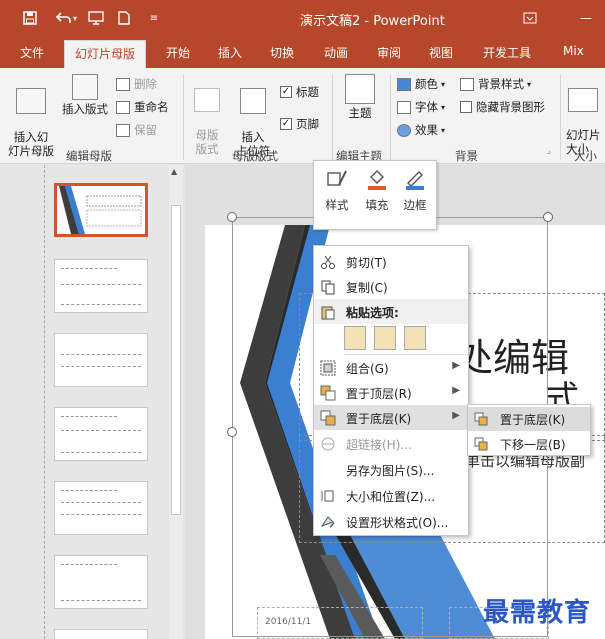 Image resolution: width=605 pixels, height=639 pixels. Describe the element at coordinates (176, 360) in the screenshot. I see `scrollbar-thumb` at that location.